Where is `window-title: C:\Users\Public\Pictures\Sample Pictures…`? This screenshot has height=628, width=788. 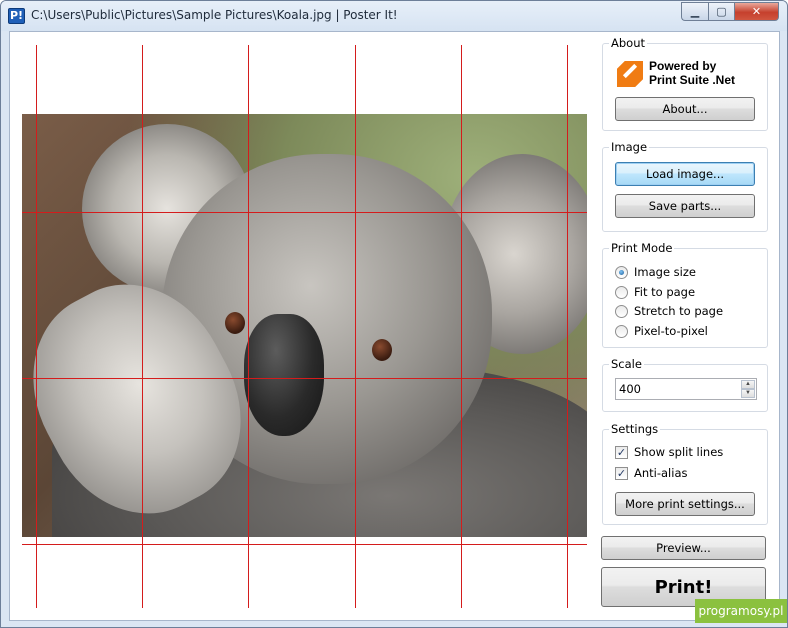 window-title: C:\Users\Public\Pictures\Sample Pictures… is located at coordinates (214, 15).